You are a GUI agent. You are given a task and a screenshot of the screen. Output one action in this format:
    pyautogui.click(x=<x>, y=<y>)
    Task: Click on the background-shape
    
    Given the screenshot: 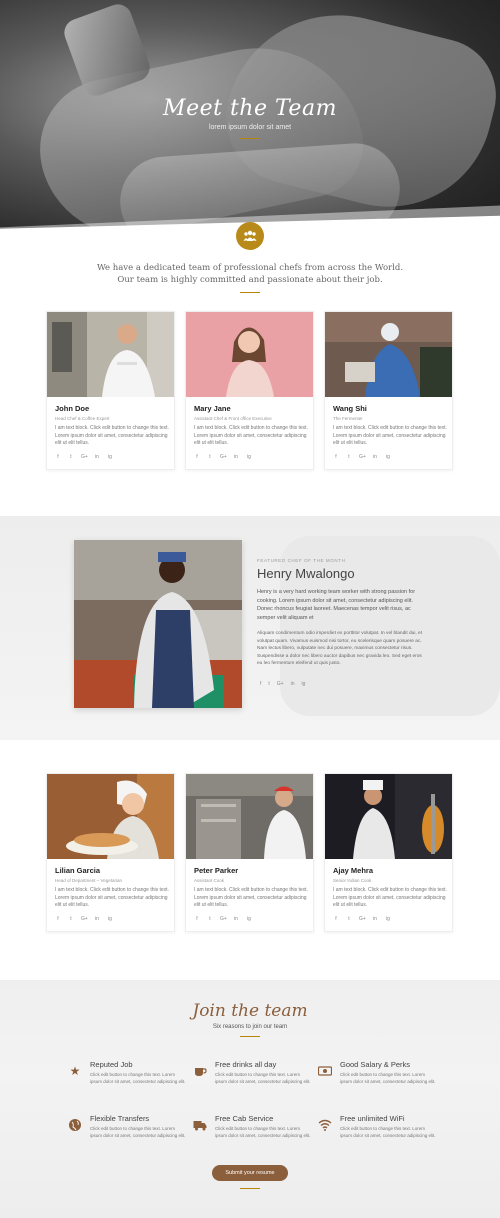 What is the action you would take?
    pyautogui.click(x=390, y=626)
    